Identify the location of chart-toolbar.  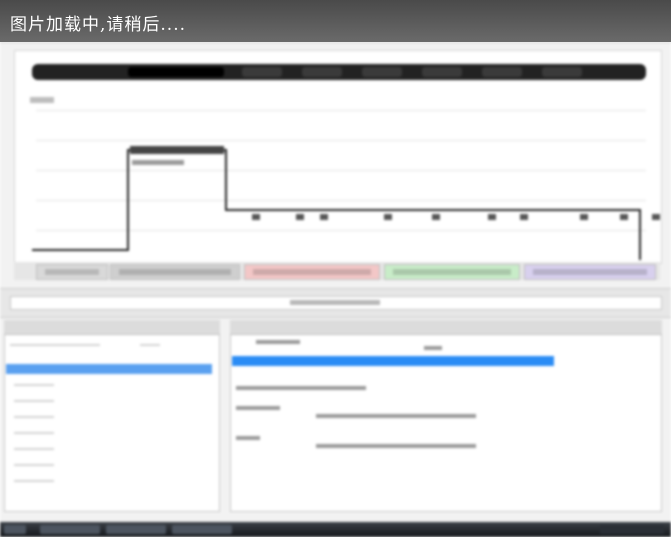
(339, 72).